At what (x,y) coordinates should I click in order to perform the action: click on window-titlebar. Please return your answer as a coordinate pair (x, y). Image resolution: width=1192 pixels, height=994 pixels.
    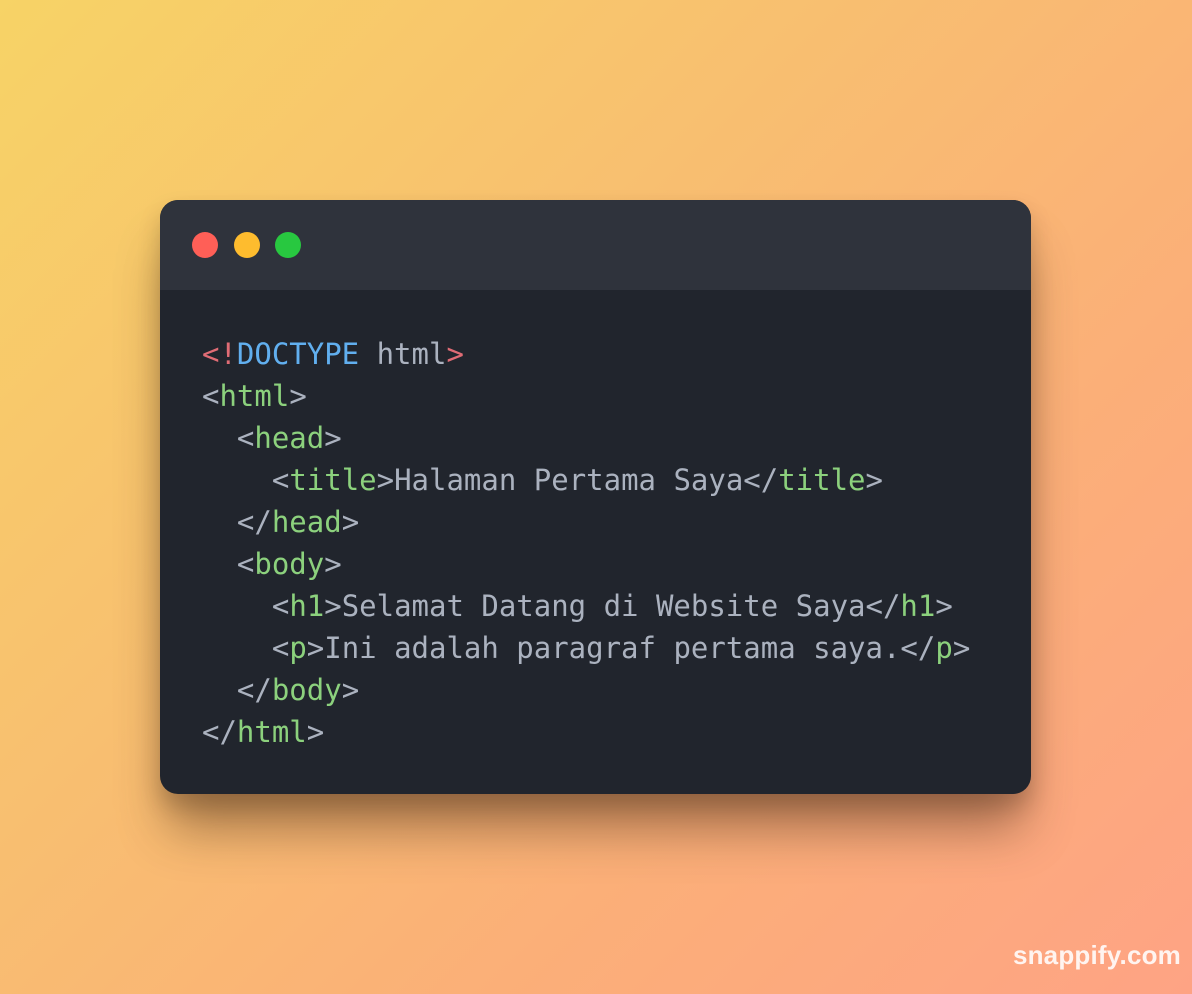
    Looking at the image, I should click on (595, 245).